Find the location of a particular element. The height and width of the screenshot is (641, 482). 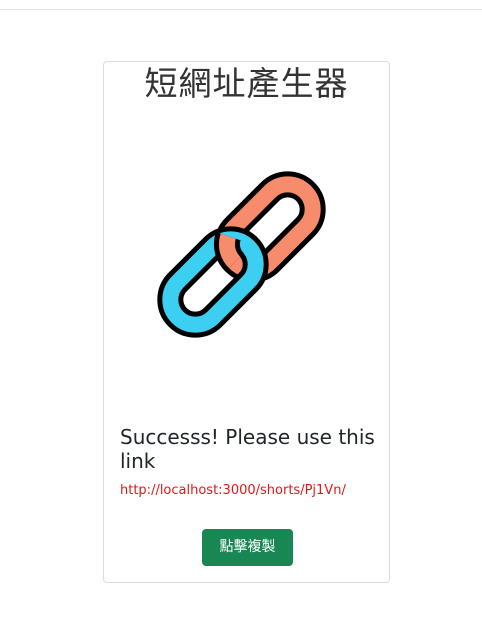

chain-link-front is located at coordinates (213, 282).